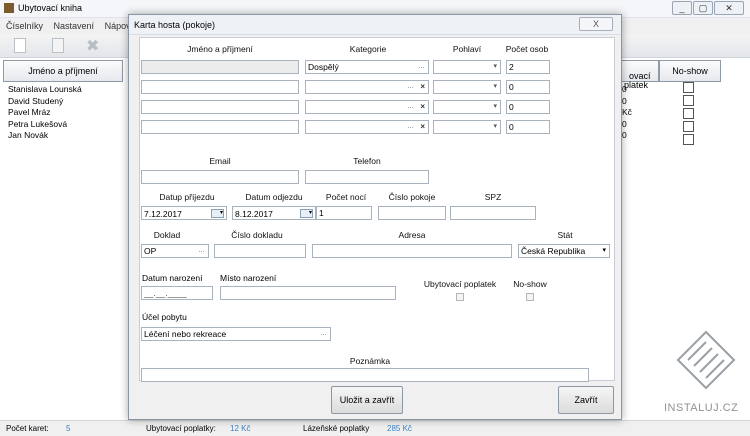 The width and height of the screenshot is (750, 436). What do you see at coordinates (637, 113) in the screenshot?
I see `grid-rows-fee: 0 0 Kč 0 0` at bounding box center [637, 113].